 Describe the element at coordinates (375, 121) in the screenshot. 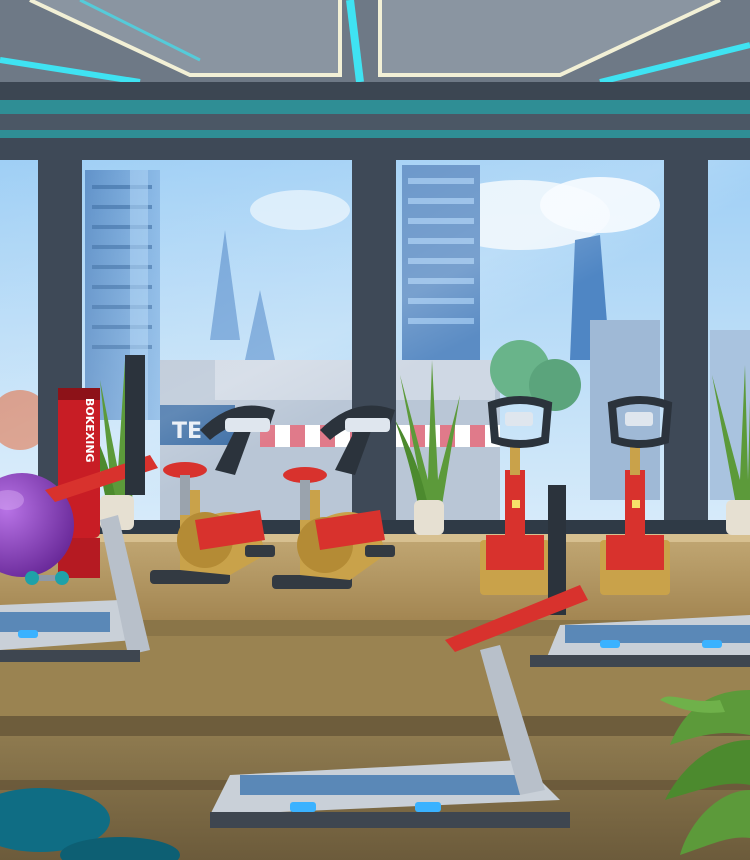

I see `ceiling-beam` at that location.